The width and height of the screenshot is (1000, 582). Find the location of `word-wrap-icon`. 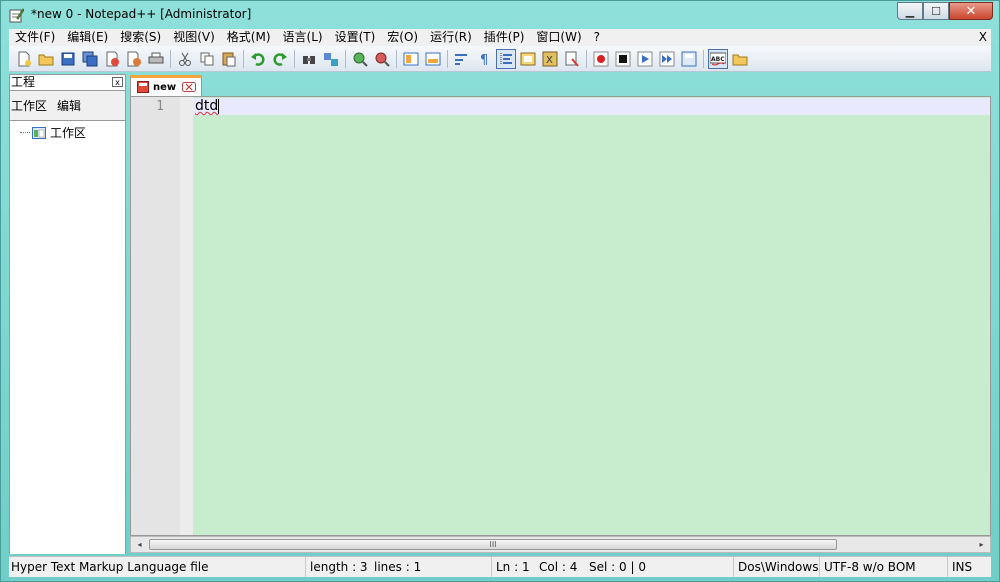

word-wrap-icon is located at coordinates (461, 59).